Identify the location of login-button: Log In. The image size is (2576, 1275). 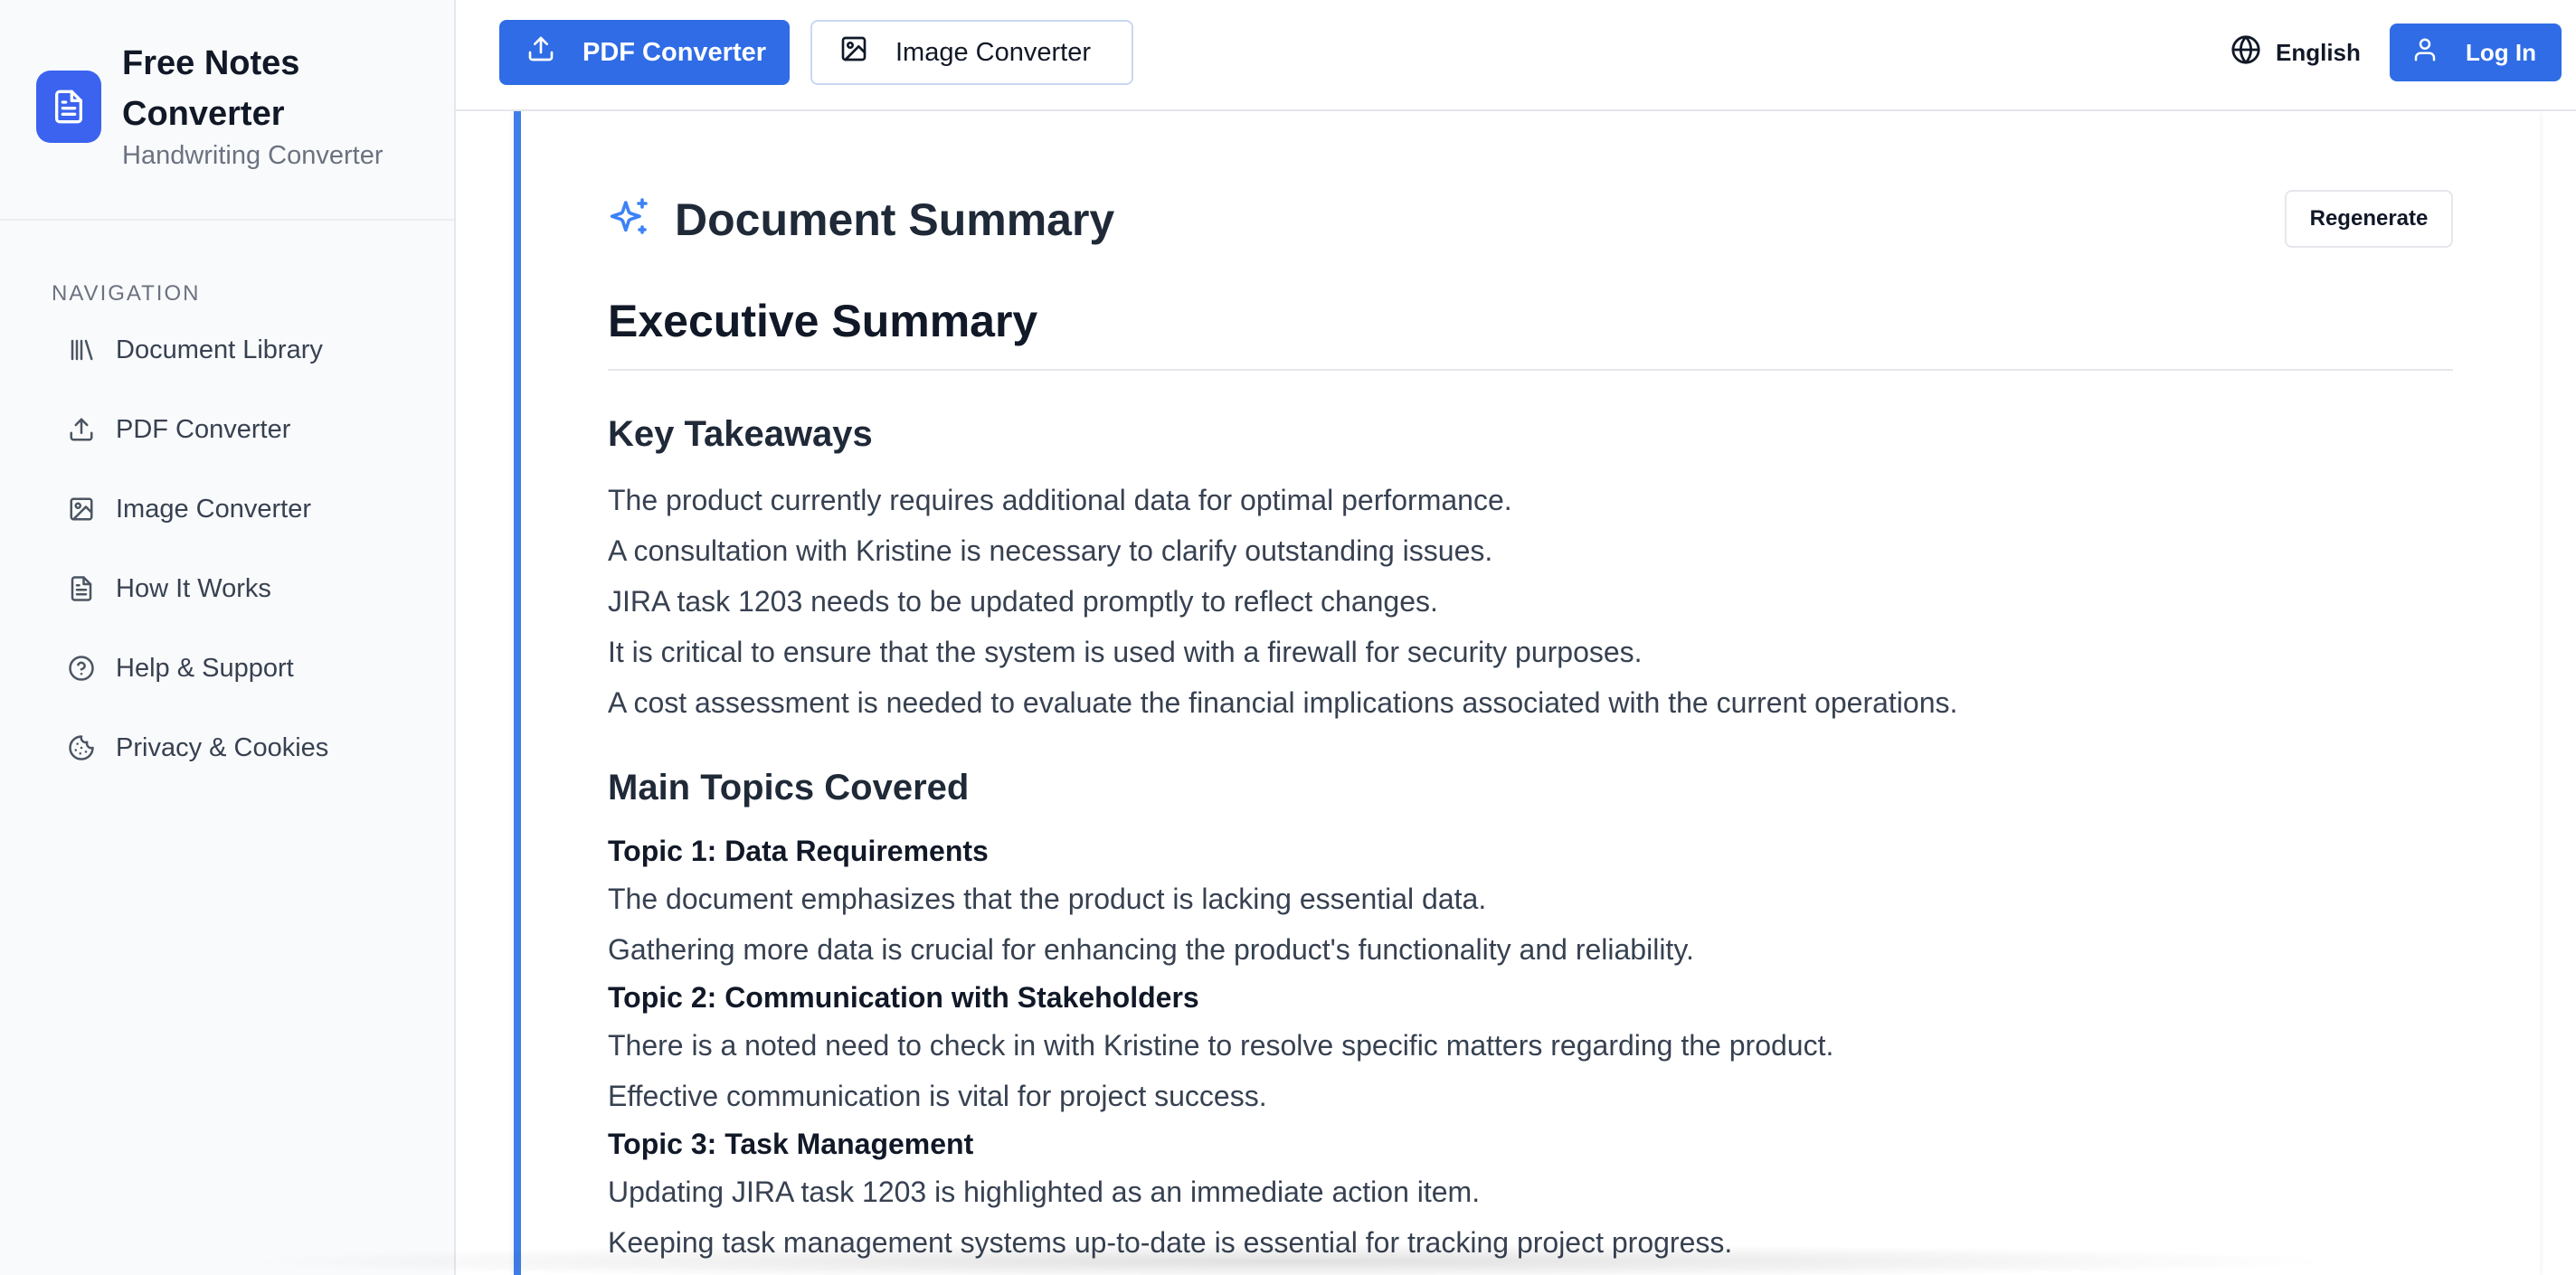
(2476, 53).